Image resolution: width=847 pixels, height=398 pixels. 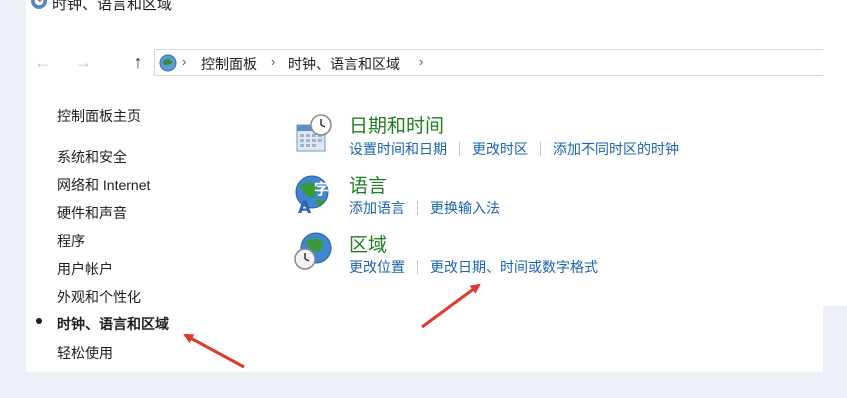 I want to click on annotation-arrow-format-link, so click(x=451, y=306).